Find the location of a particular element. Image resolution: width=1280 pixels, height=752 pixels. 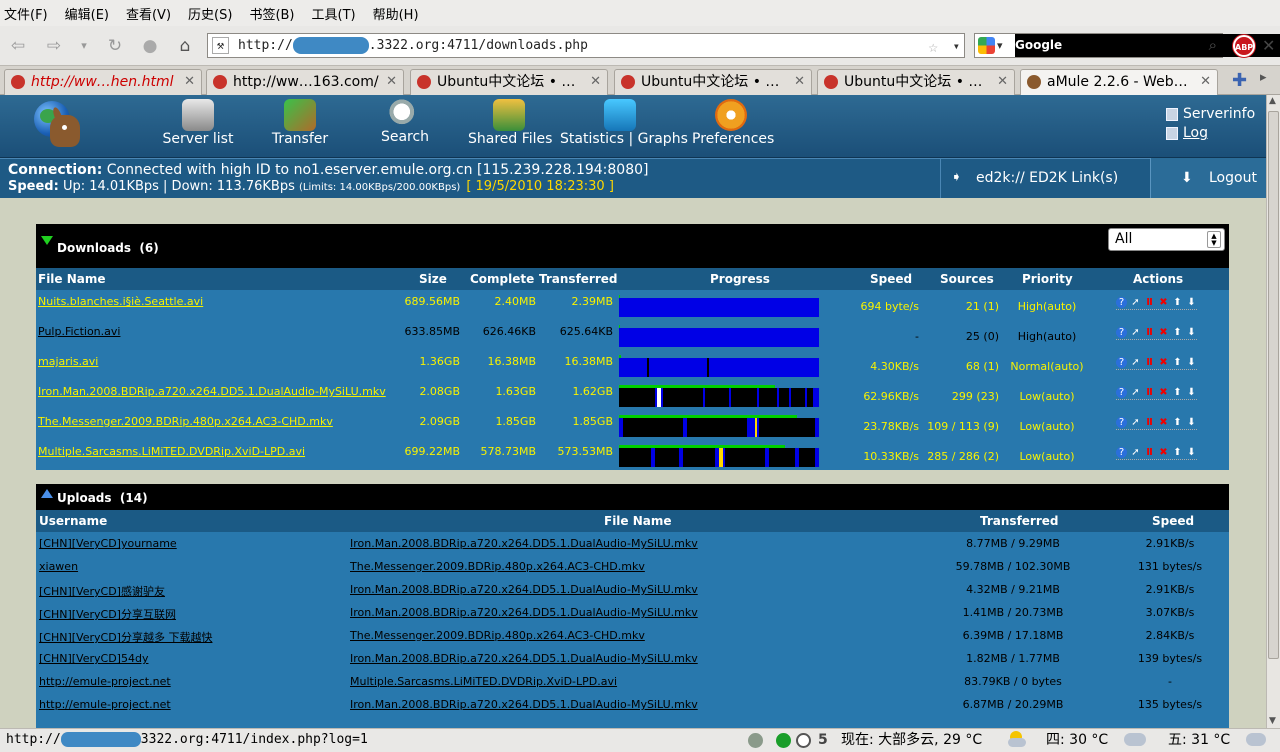

col-progress: Progress is located at coordinates (740, 279).